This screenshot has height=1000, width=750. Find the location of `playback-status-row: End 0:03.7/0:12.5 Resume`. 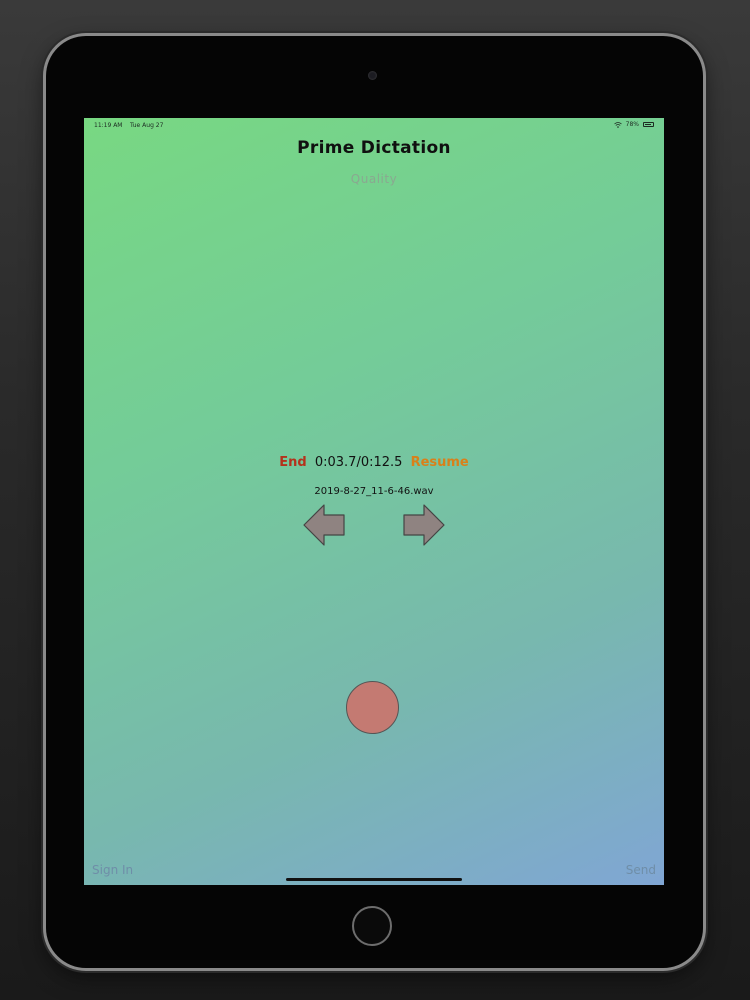

playback-status-row: End 0:03.7/0:12.5 Resume is located at coordinates (374, 462).